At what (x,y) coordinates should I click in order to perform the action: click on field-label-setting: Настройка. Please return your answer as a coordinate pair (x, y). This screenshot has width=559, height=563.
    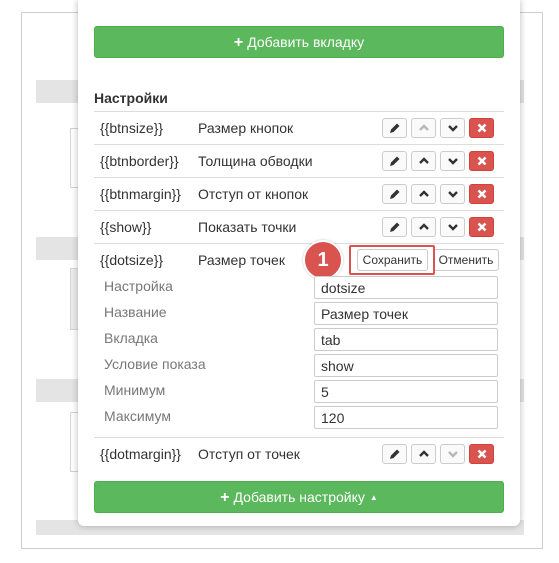
    Looking at the image, I should click on (138, 286).